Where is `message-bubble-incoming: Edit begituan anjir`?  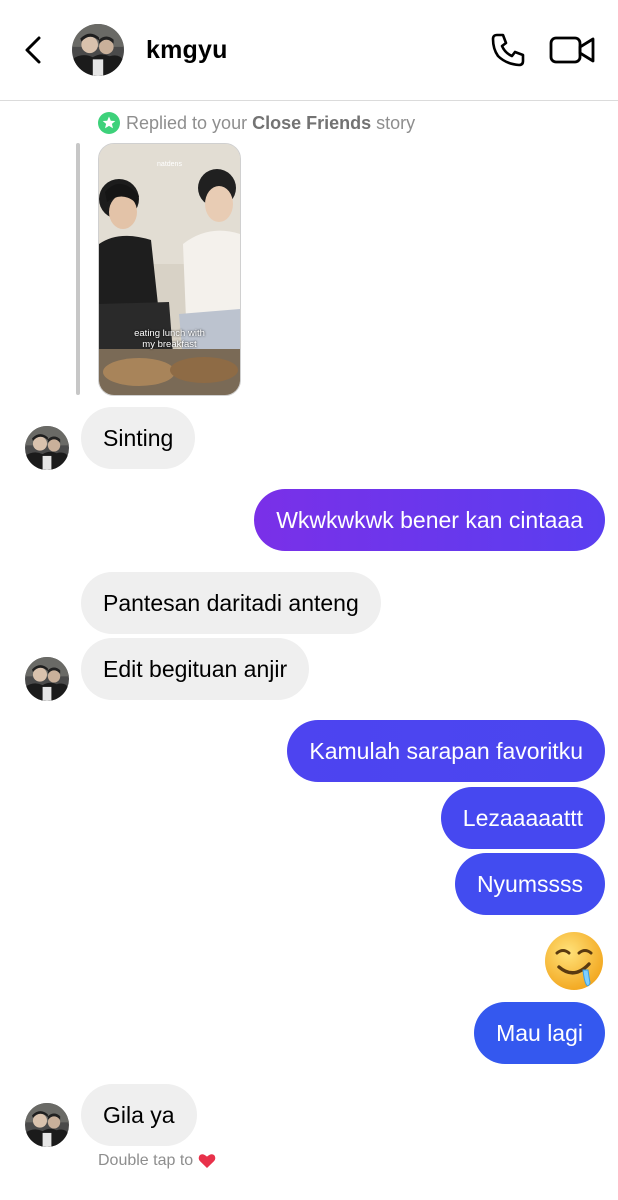
message-bubble-incoming: Edit begituan anjir is located at coordinates (195, 669).